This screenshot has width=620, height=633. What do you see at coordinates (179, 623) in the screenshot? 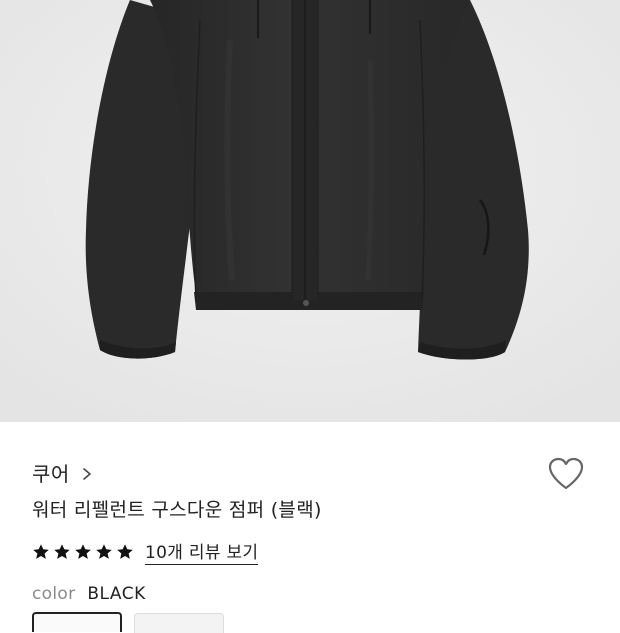
I see `color-option` at bounding box center [179, 623].